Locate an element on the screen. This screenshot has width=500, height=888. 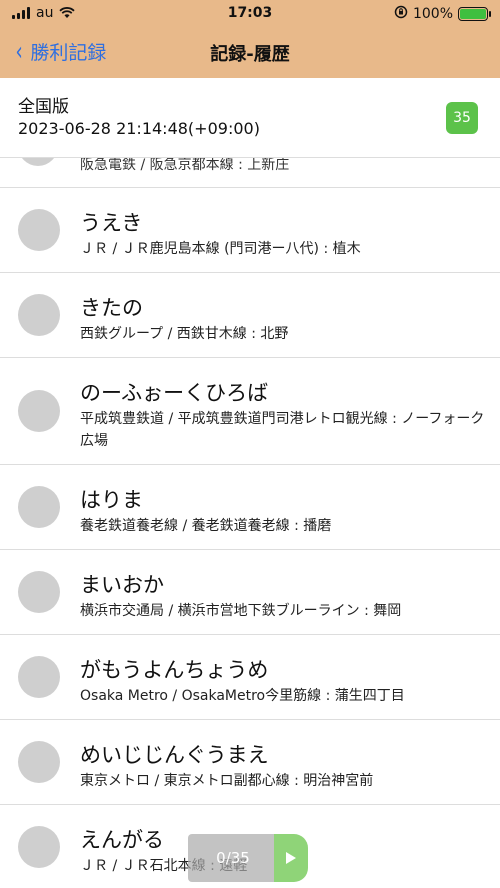
list-item: めいじじんぐうまえ 東京メトロ / 東京メトロ副都心線 : 明治神宮前 is located at coordinates (250, 762).